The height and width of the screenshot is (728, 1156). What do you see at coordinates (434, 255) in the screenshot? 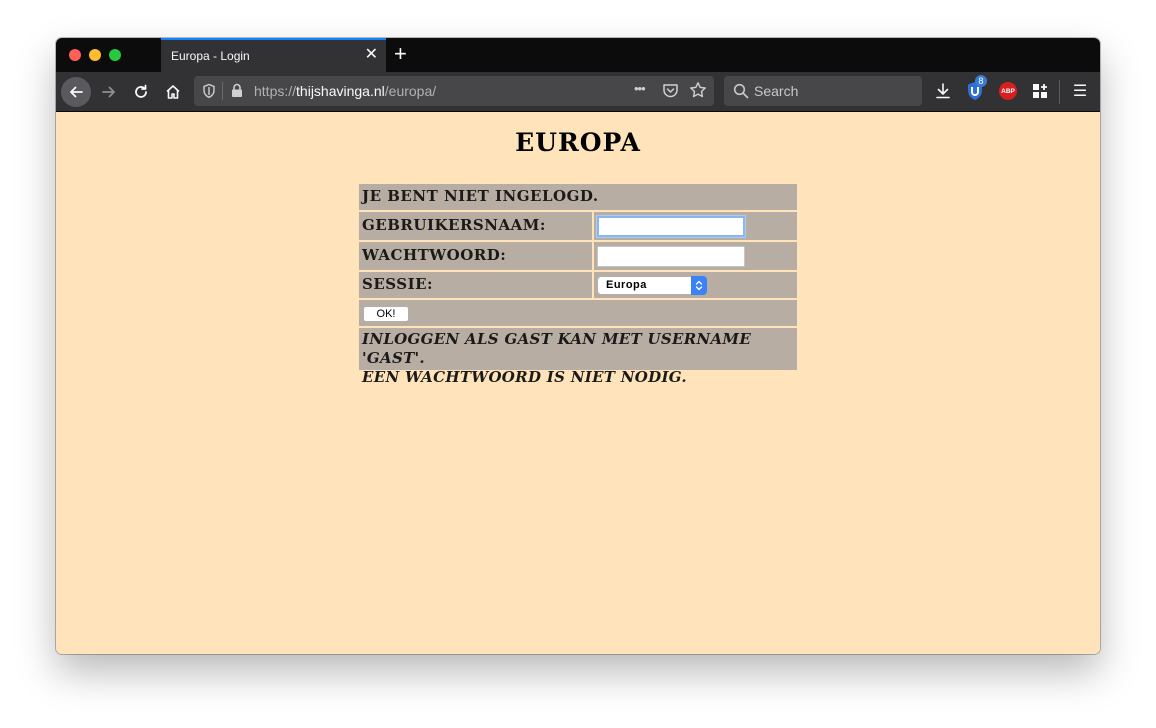
I see `password-label: WACHTWOORD:` at bounding box center [434, 255].